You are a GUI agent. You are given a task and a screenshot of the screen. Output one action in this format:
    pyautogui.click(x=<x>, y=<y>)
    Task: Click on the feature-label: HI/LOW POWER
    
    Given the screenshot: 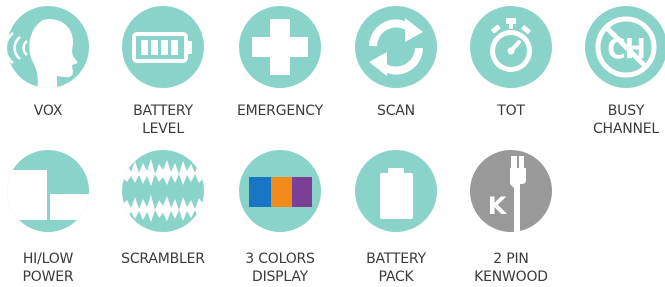 What is the action you would take?
    pyautogui.click(x=48, y=268)
    